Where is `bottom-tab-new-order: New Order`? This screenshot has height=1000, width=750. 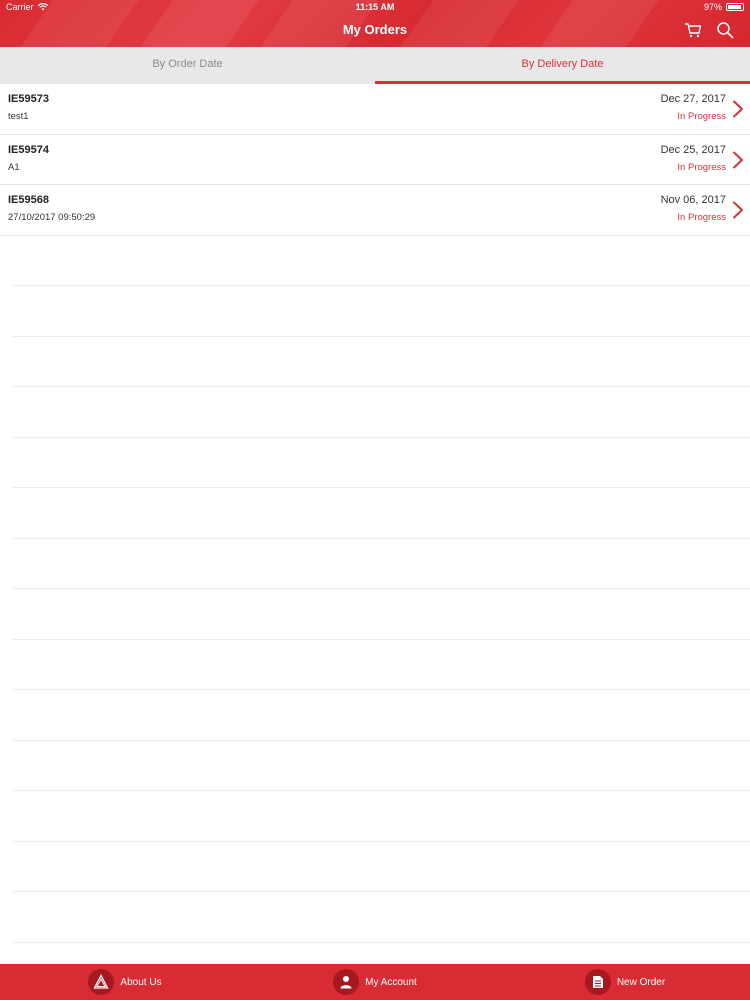 bottom-tab-new-order: New Order is located at coordinates (625, 982).